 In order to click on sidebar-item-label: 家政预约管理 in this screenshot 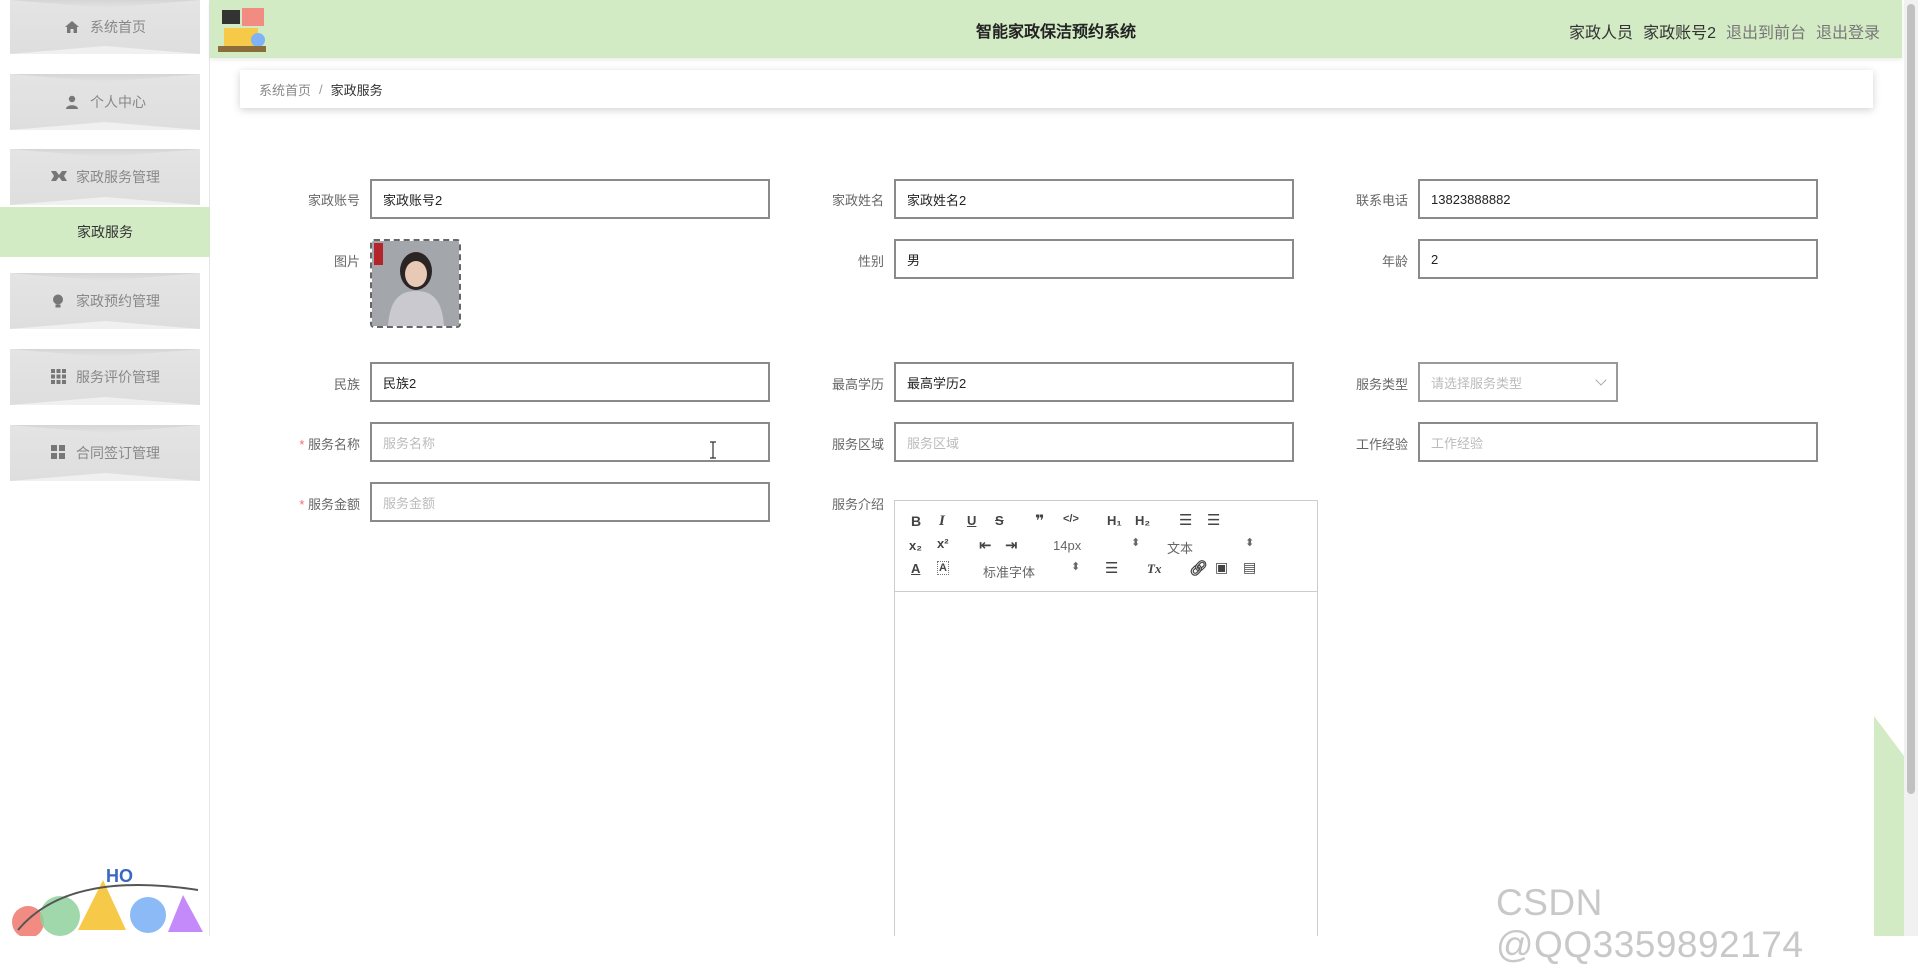, I will do `click(118, 301)`.